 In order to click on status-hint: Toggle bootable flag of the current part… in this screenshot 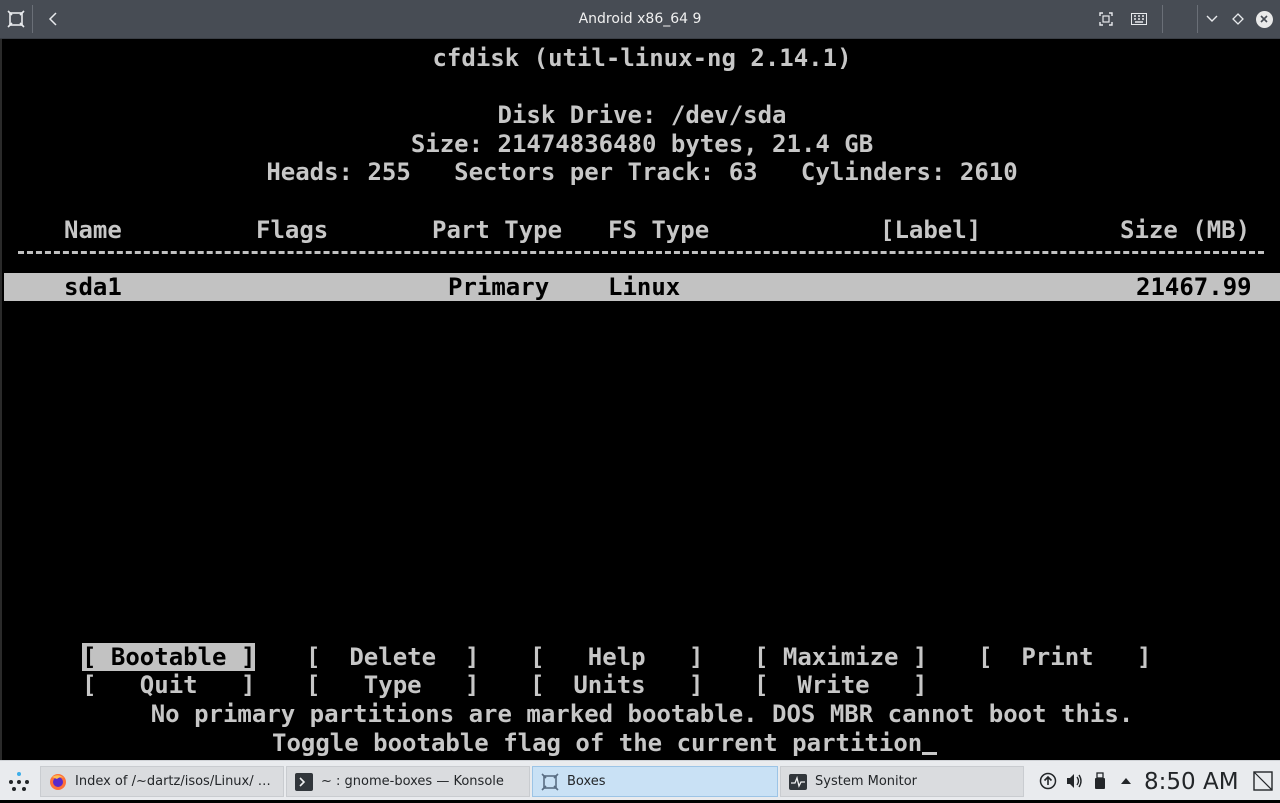, I will do `click(605, 743)`.